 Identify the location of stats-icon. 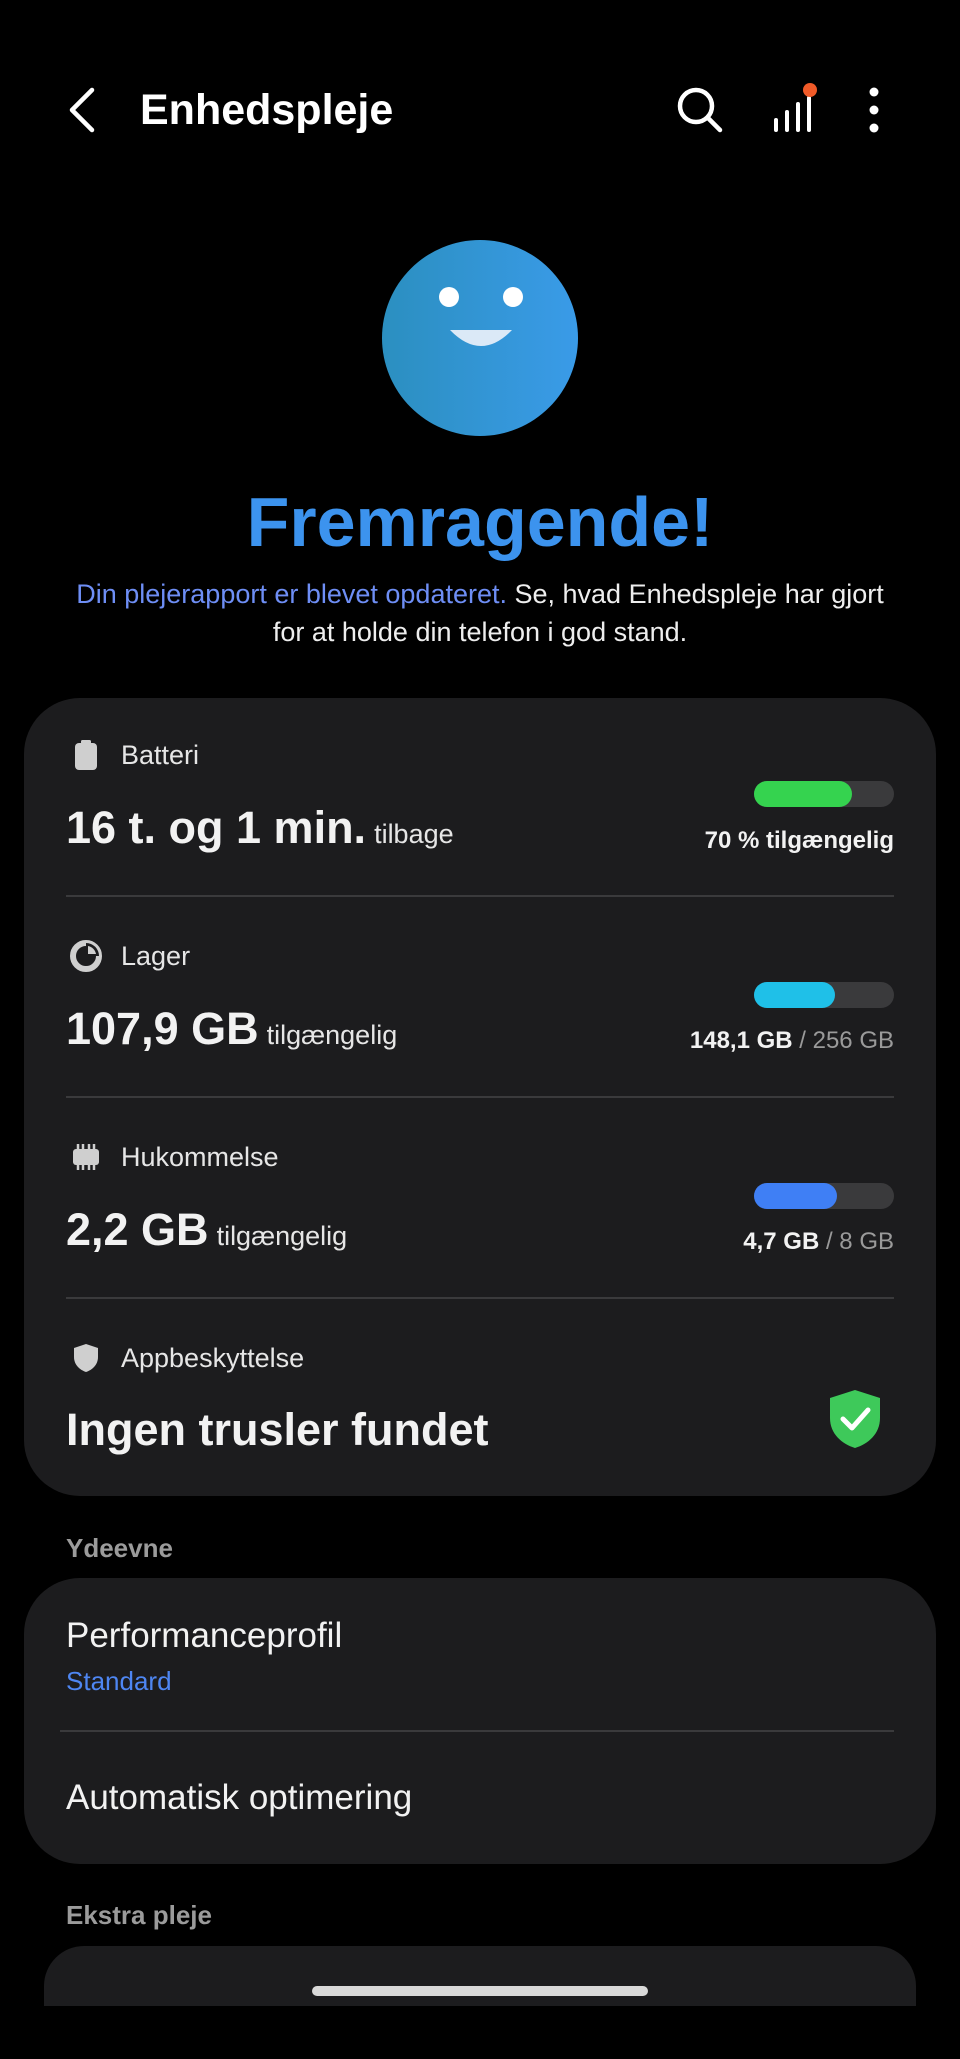
(794, 110).